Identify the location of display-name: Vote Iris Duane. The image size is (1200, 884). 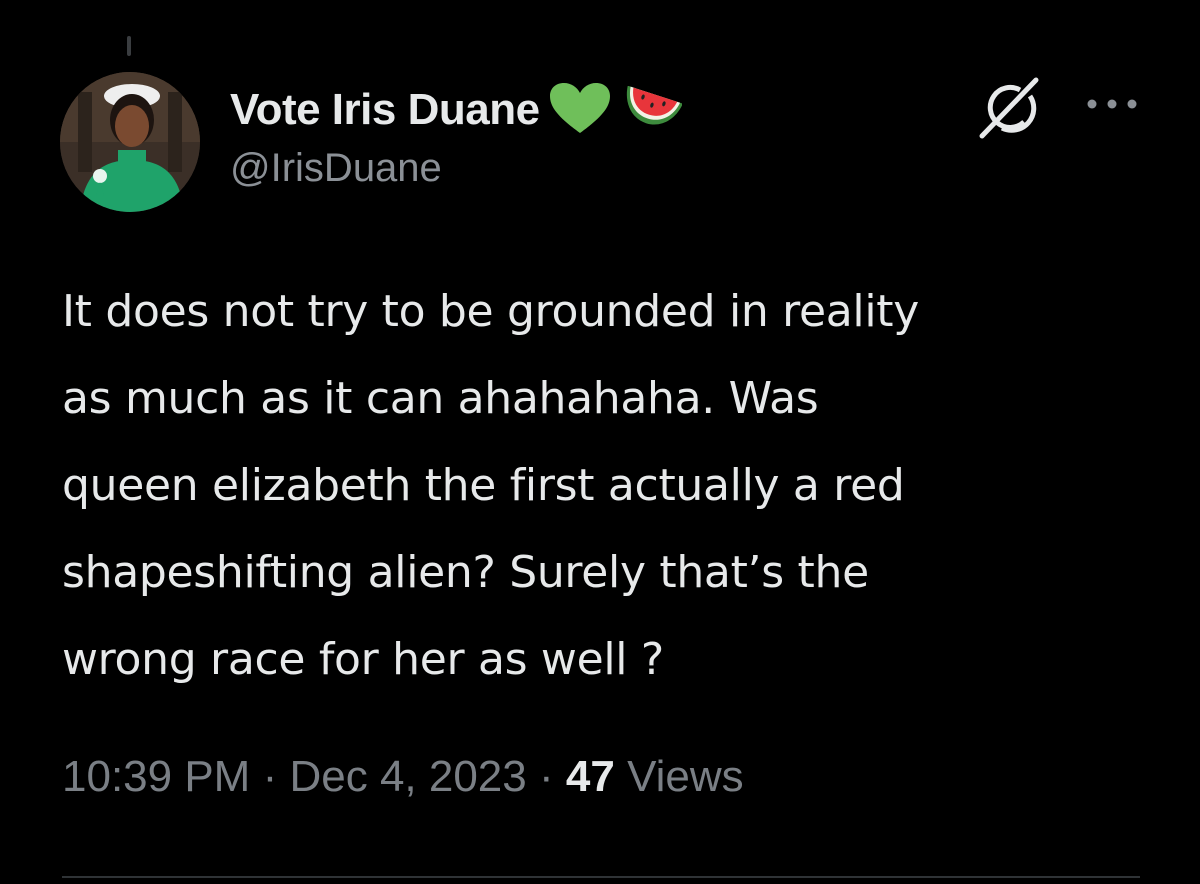
(385, 110).